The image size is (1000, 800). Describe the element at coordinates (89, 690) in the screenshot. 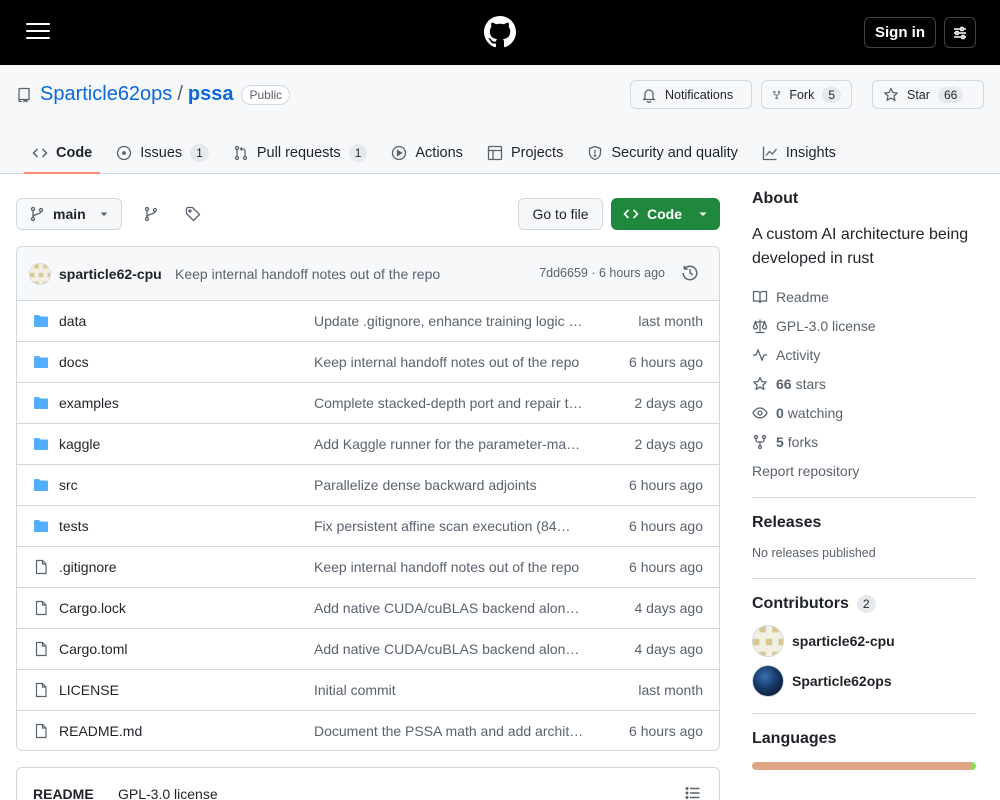

I see `file-name-link: LICENSE` at that location.